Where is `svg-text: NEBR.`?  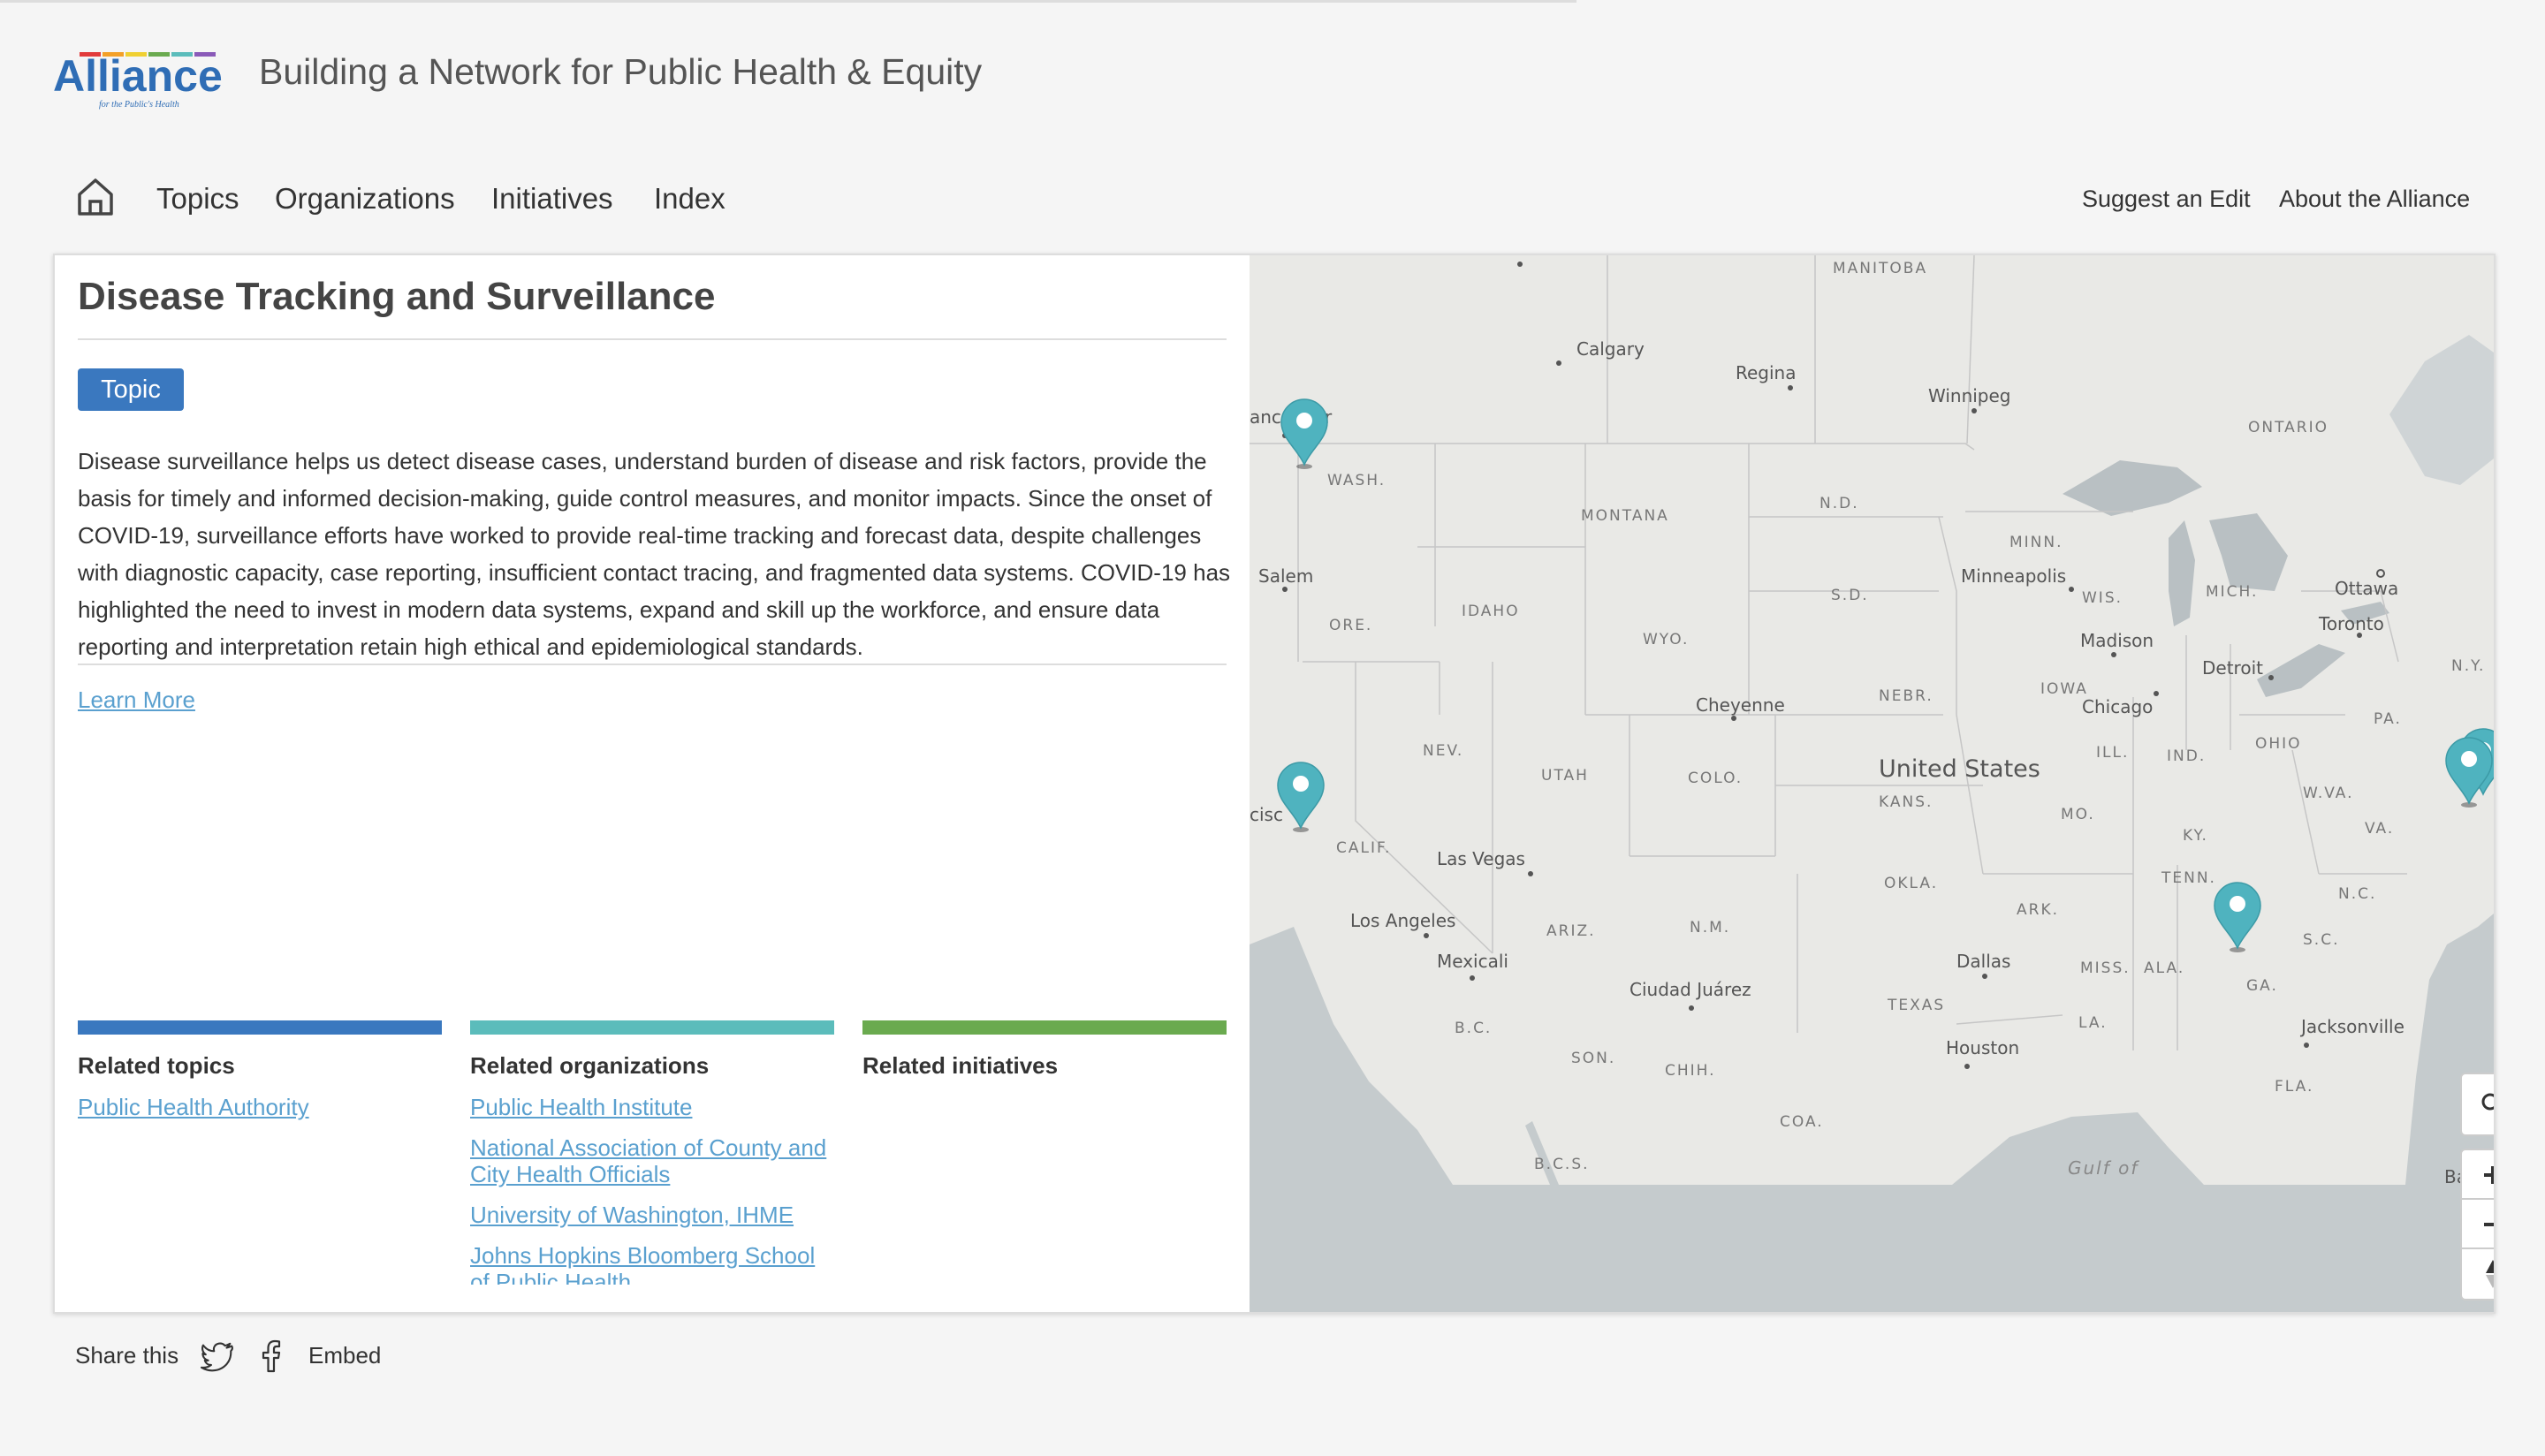
svg-text: NEBR. is located at coordinates (1906, 696).